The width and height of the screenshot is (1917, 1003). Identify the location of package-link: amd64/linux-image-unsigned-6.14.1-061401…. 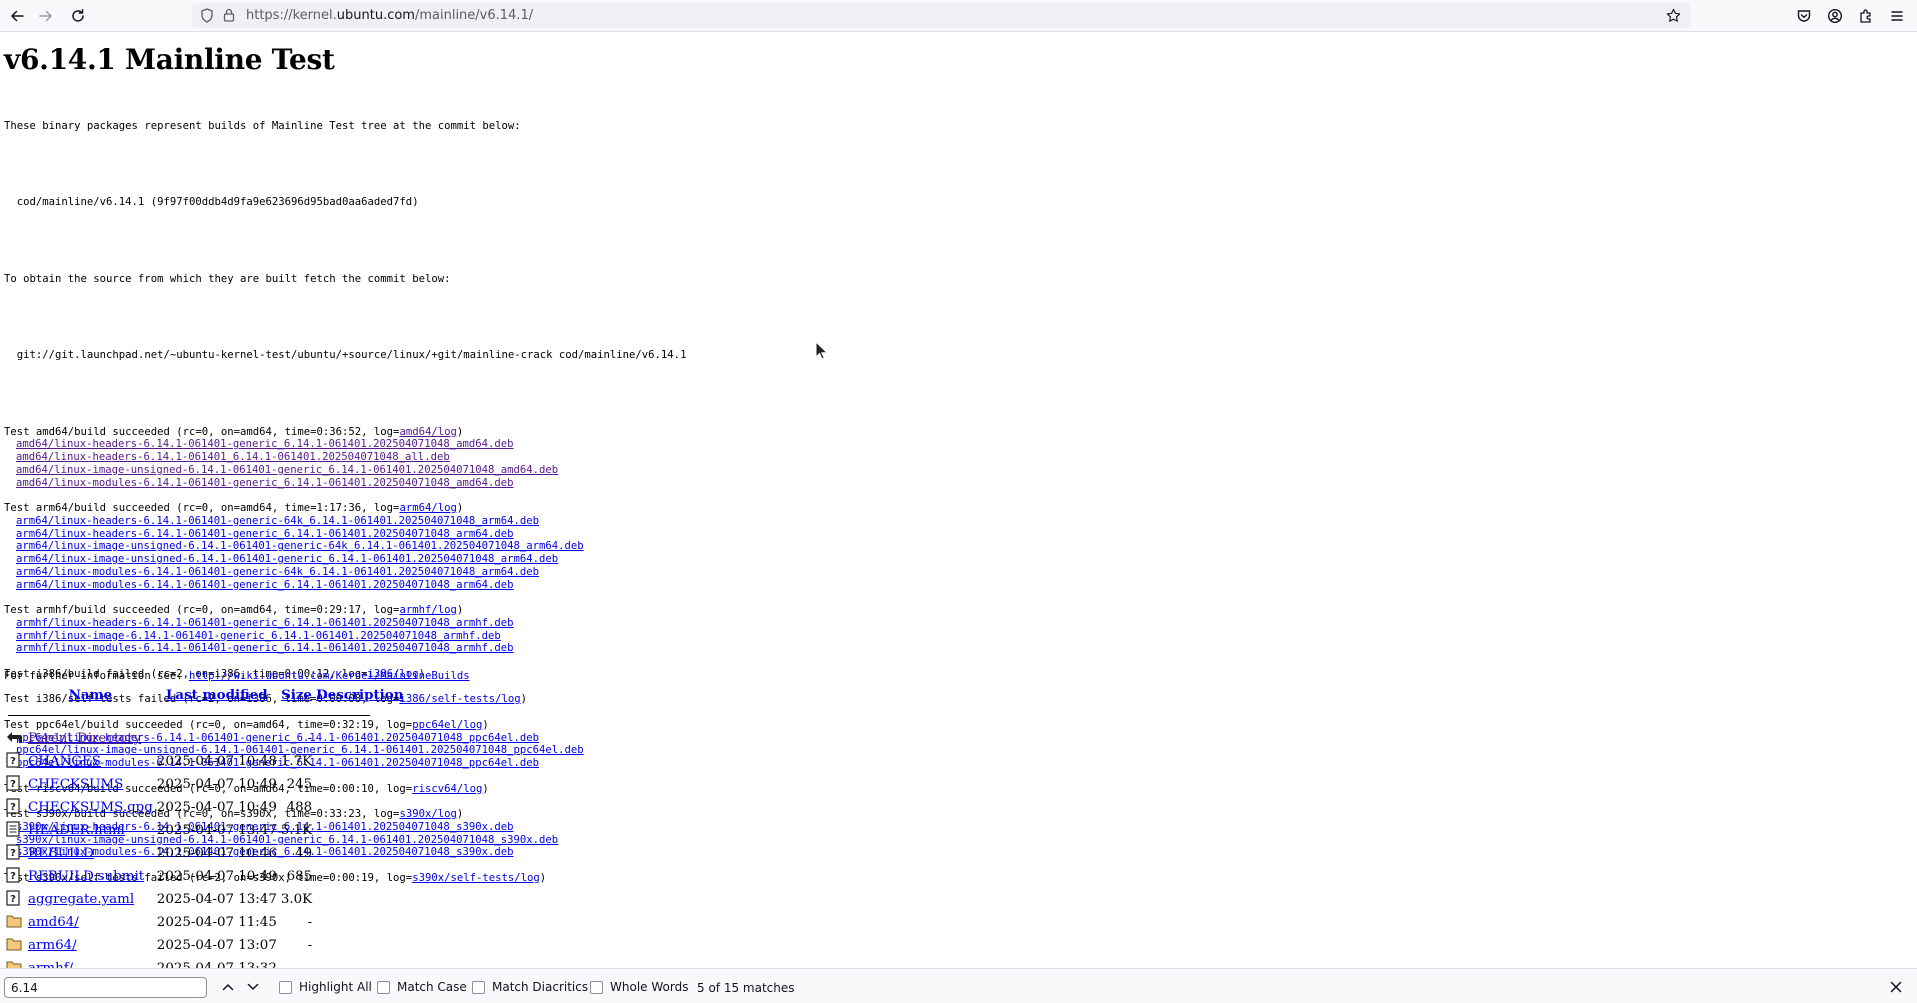
(287, 470).